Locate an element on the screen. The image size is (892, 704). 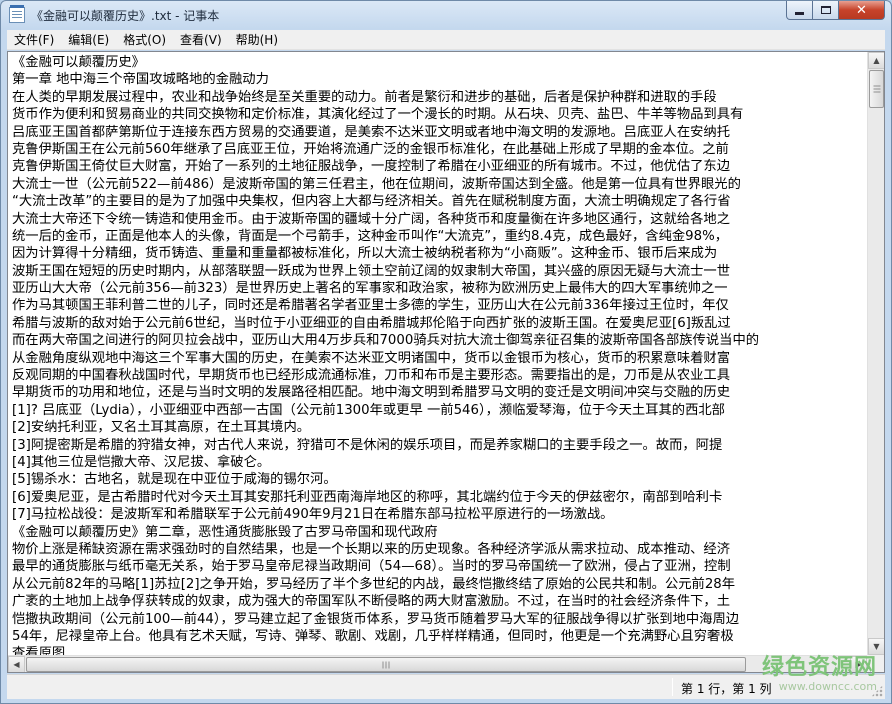
watermark-logo: 绿色资源网 www.downcc.com is located at coordinates (819, 674).